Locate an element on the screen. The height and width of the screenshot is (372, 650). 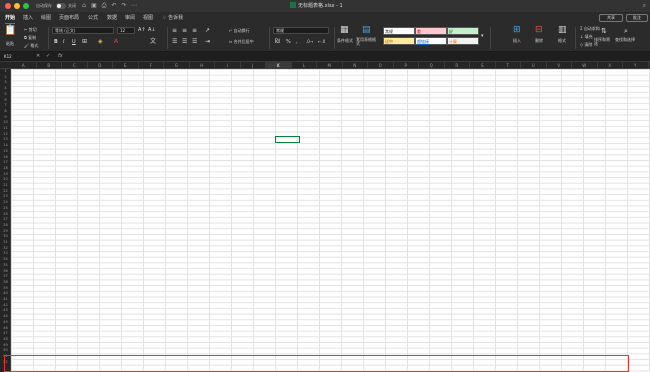
maximize-window-button is located at coordinates (26, 6).